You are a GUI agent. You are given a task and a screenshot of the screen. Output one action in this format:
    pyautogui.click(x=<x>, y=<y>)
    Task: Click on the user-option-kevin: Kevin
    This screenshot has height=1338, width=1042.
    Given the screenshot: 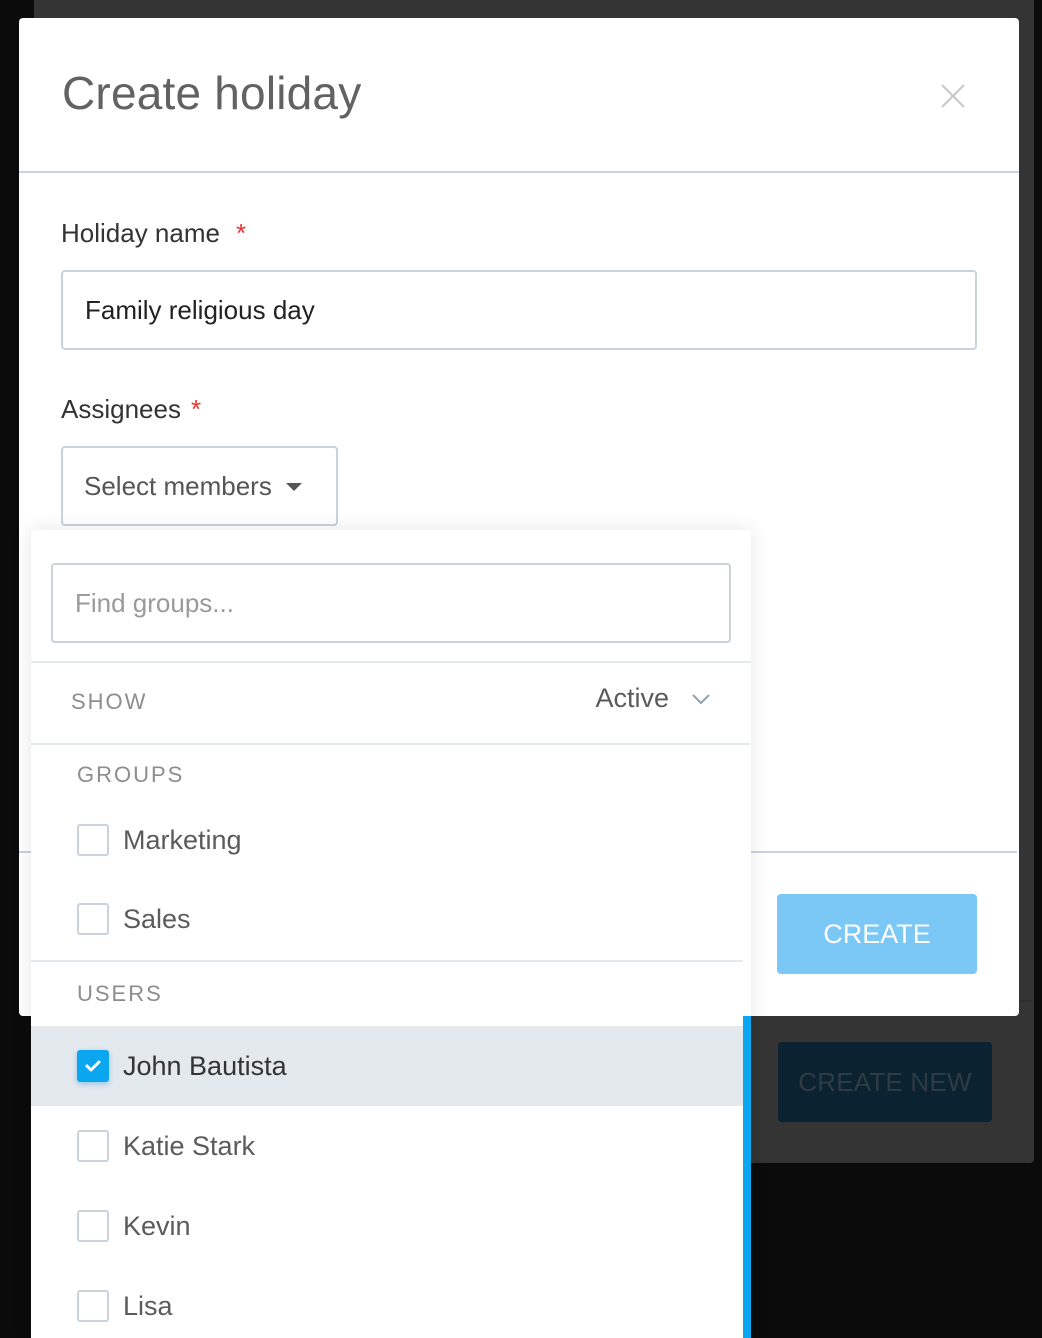 What is the action you would take?
    pyautogui.click(x=387, y=1226)
    